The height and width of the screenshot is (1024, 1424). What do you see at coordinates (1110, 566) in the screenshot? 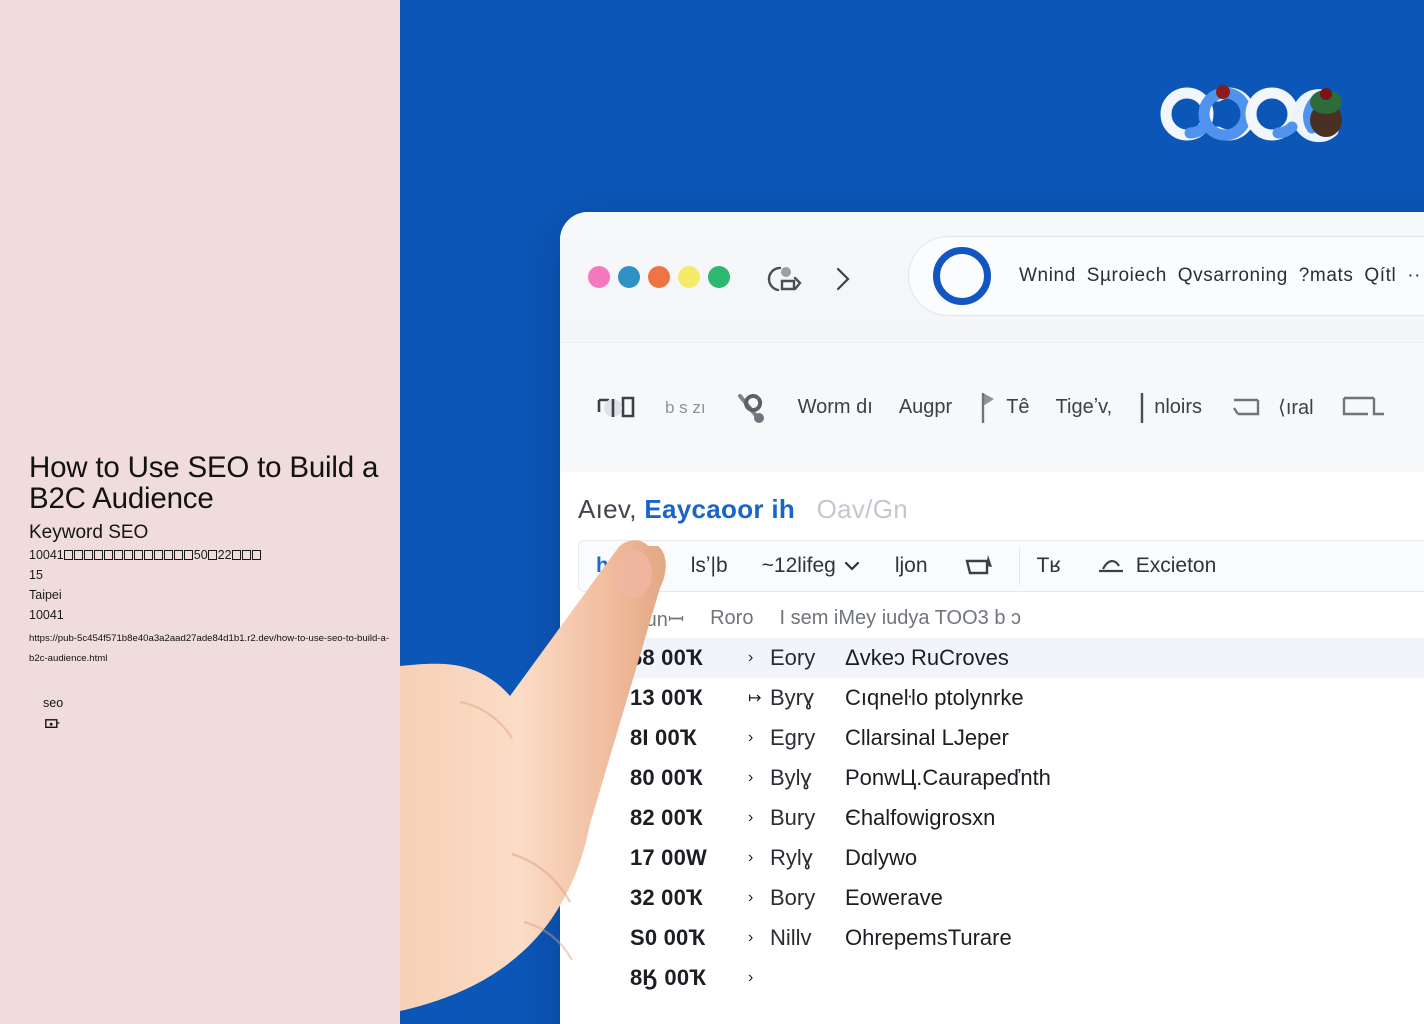
I see `export-icon` at bounding box center [1110, 566].